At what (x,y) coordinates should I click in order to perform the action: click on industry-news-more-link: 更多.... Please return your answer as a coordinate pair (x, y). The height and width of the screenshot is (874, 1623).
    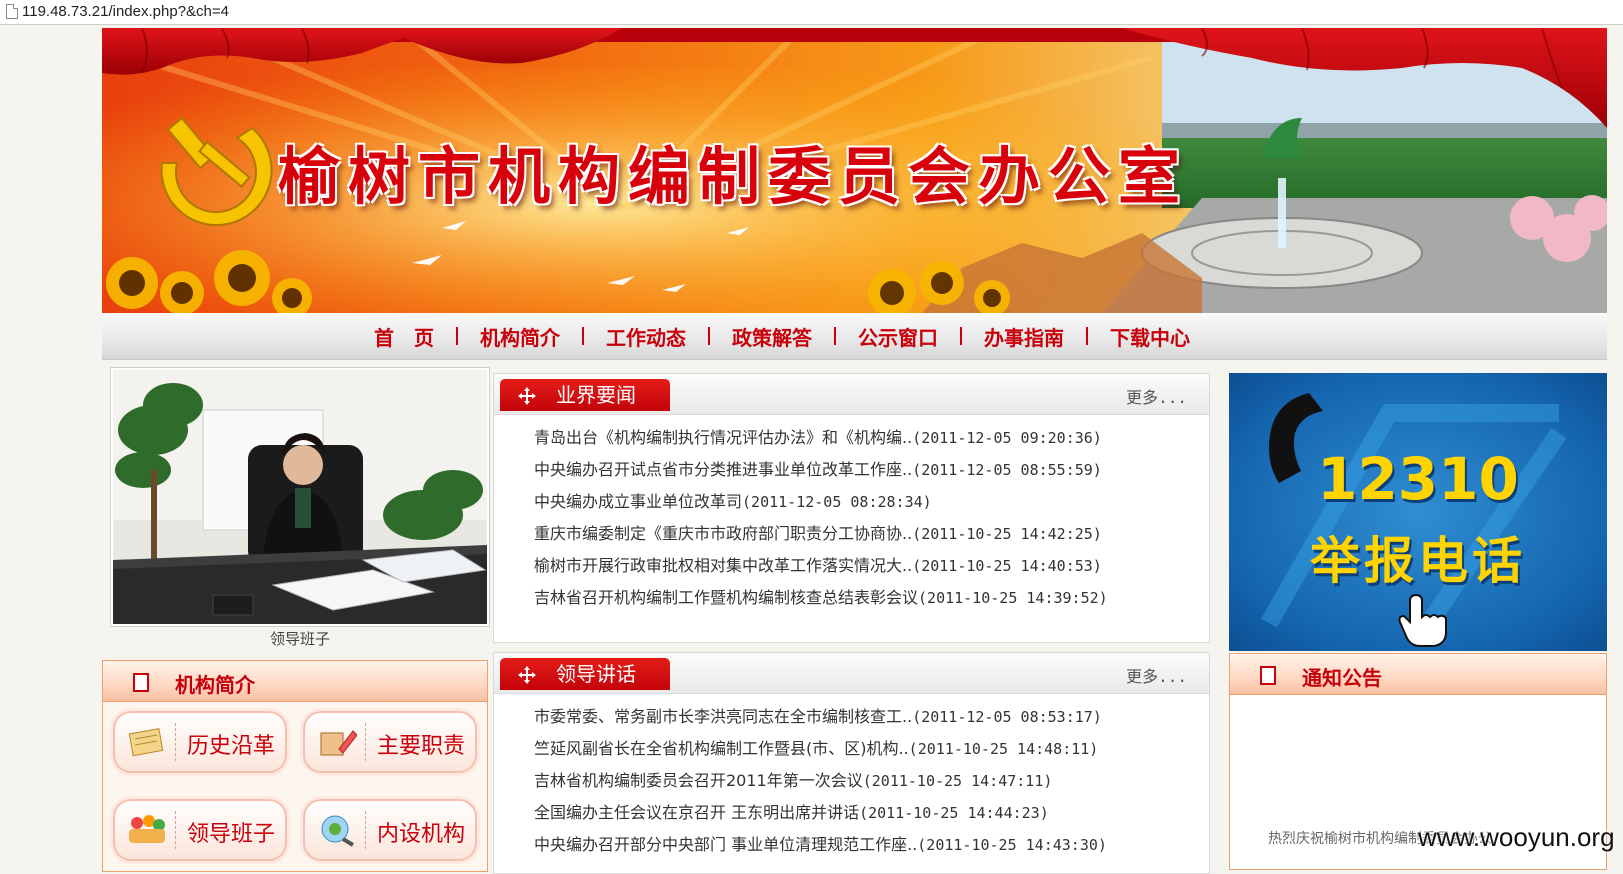
    Looking at the image, I should click on (1156, 396).